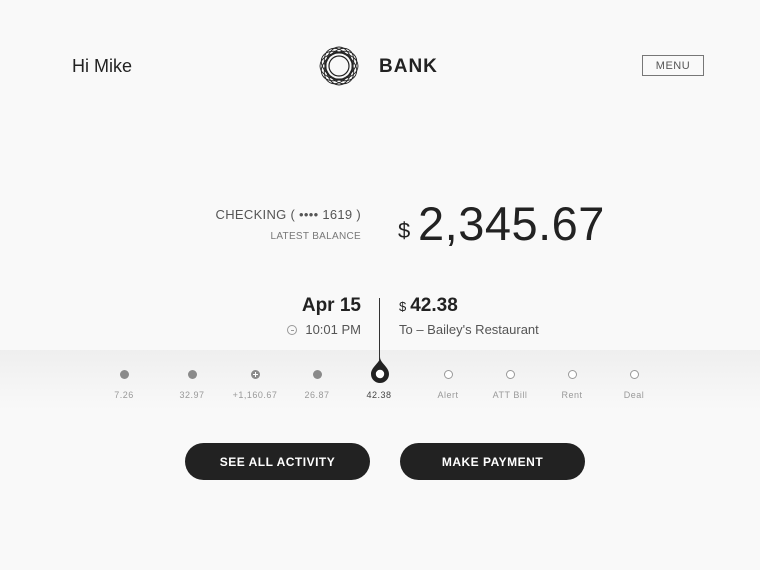  Describe the element at coordinates (572, 384) in the screenshot. I see `timeline-item: Rent` at that location.